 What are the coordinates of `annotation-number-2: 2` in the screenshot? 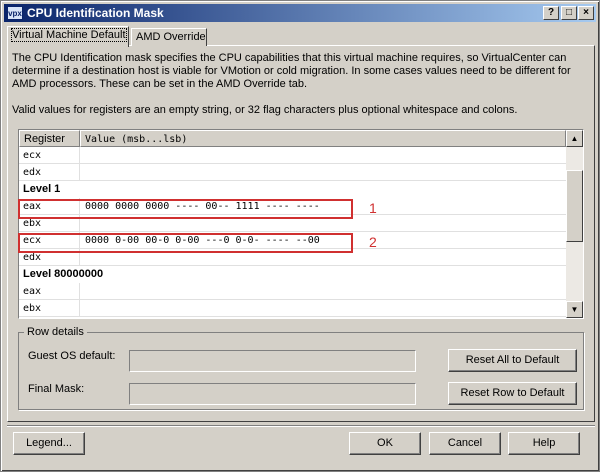 It's located at (373, 242).